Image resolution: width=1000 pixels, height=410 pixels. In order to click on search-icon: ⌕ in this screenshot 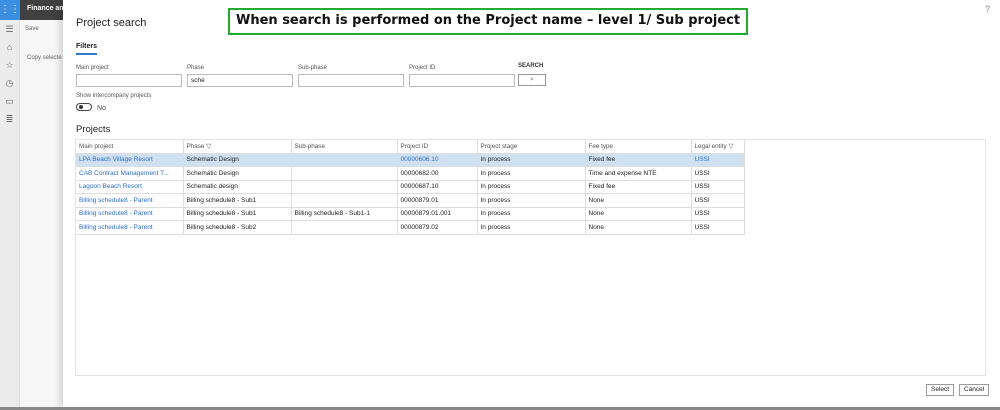, I will do `click(532, 79)`.